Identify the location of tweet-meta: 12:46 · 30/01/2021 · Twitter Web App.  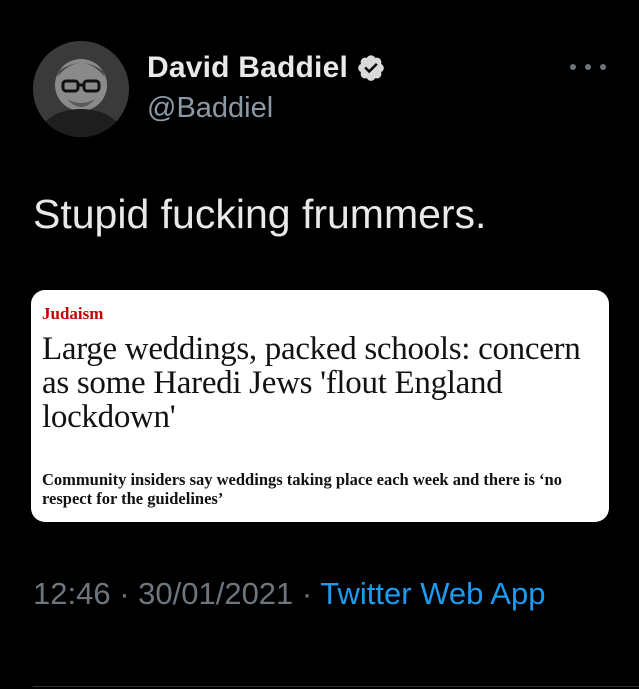
(323, 594).